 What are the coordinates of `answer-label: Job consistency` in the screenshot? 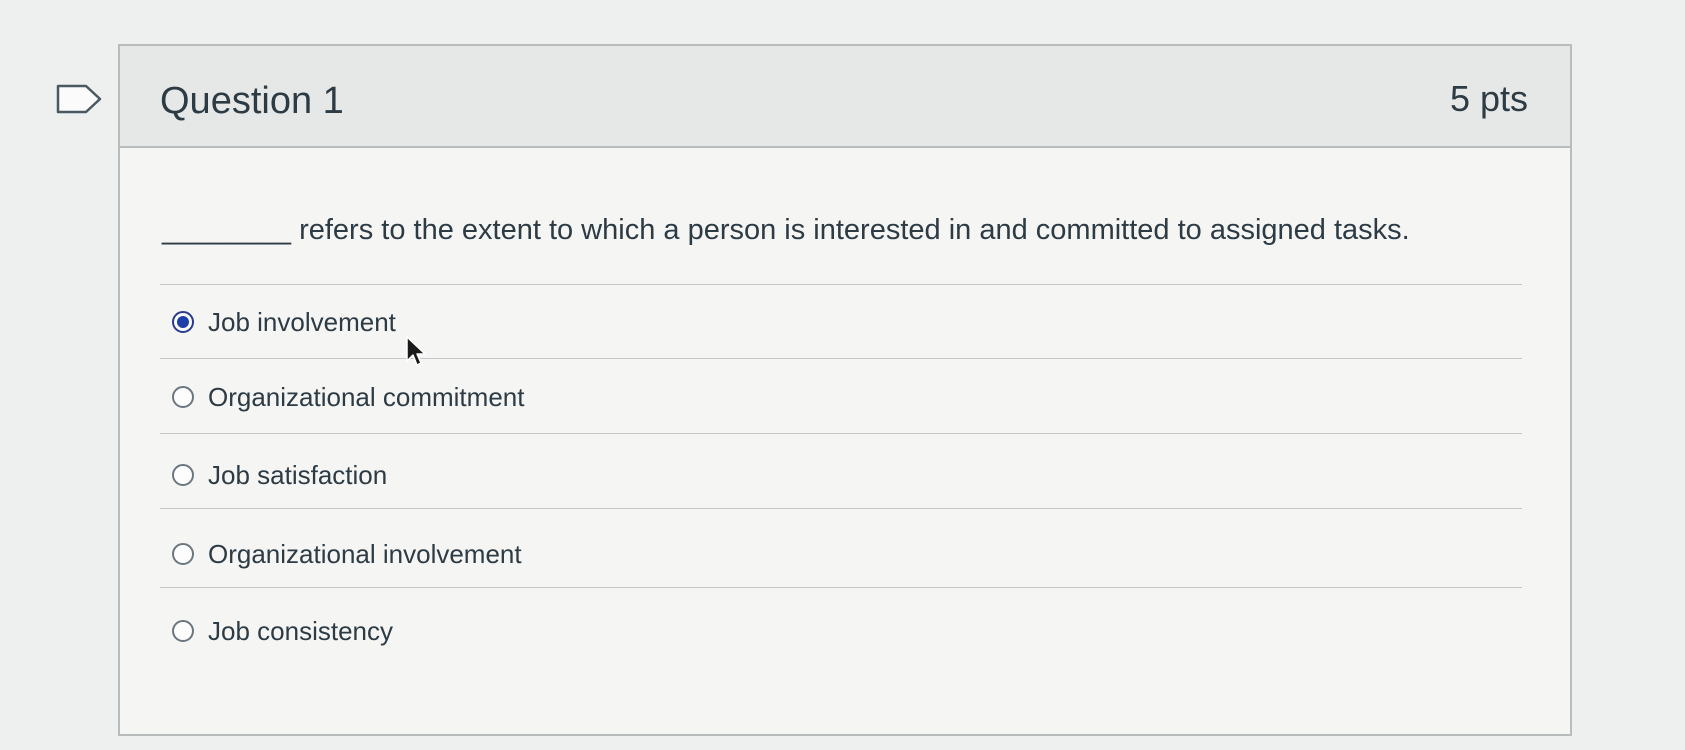 It's located at (300, 630).